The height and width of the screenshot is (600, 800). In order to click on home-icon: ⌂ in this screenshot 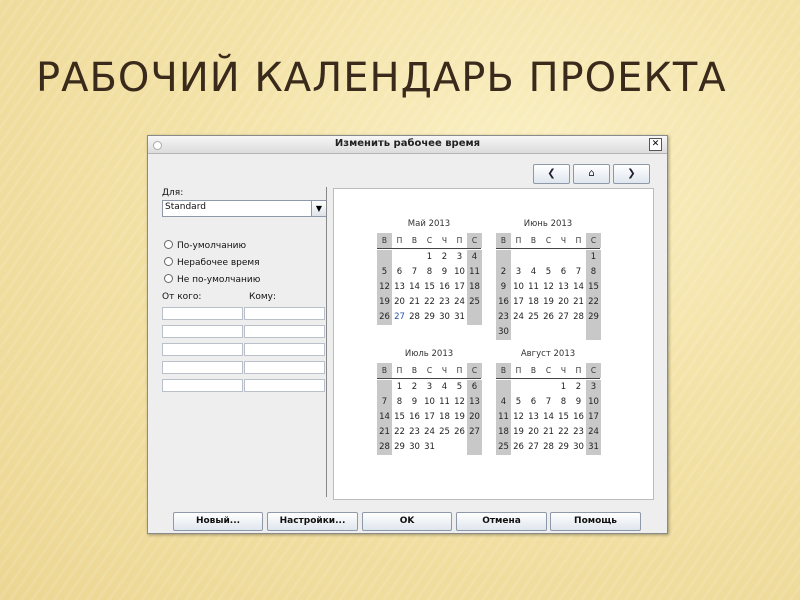, I will do `click(591, 174)`.